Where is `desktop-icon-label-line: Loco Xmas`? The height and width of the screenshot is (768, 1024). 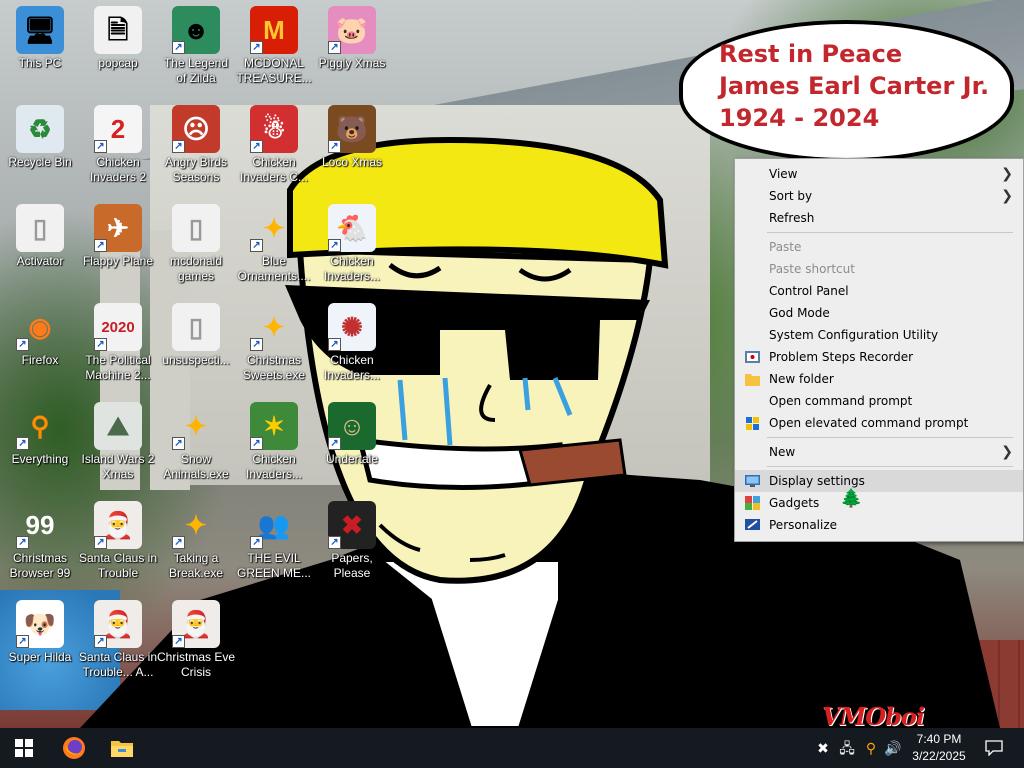
desktop-icon-label-line: Loco Xmas is located at coordinates (352, 162).